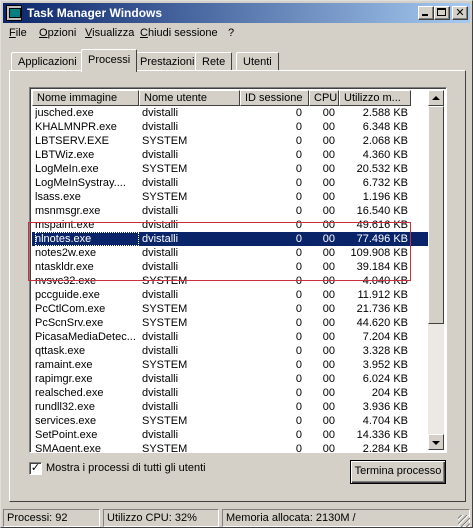  Describe the element at coordinates (231, 225) in the screenshot. I see `process-row: mspaint.exe dvistalli 0 00 49.616 KB` at that location.